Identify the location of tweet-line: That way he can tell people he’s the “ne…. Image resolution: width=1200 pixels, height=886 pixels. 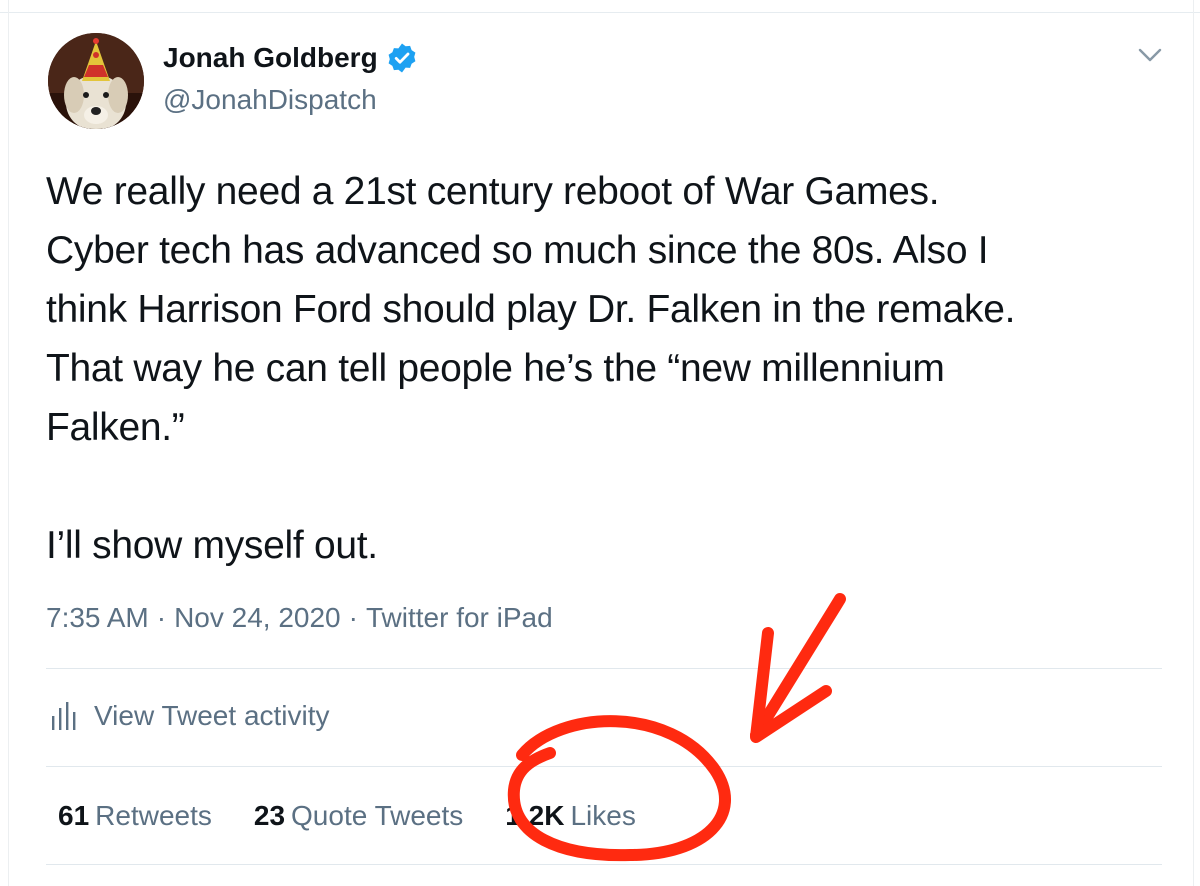
(495, 368).